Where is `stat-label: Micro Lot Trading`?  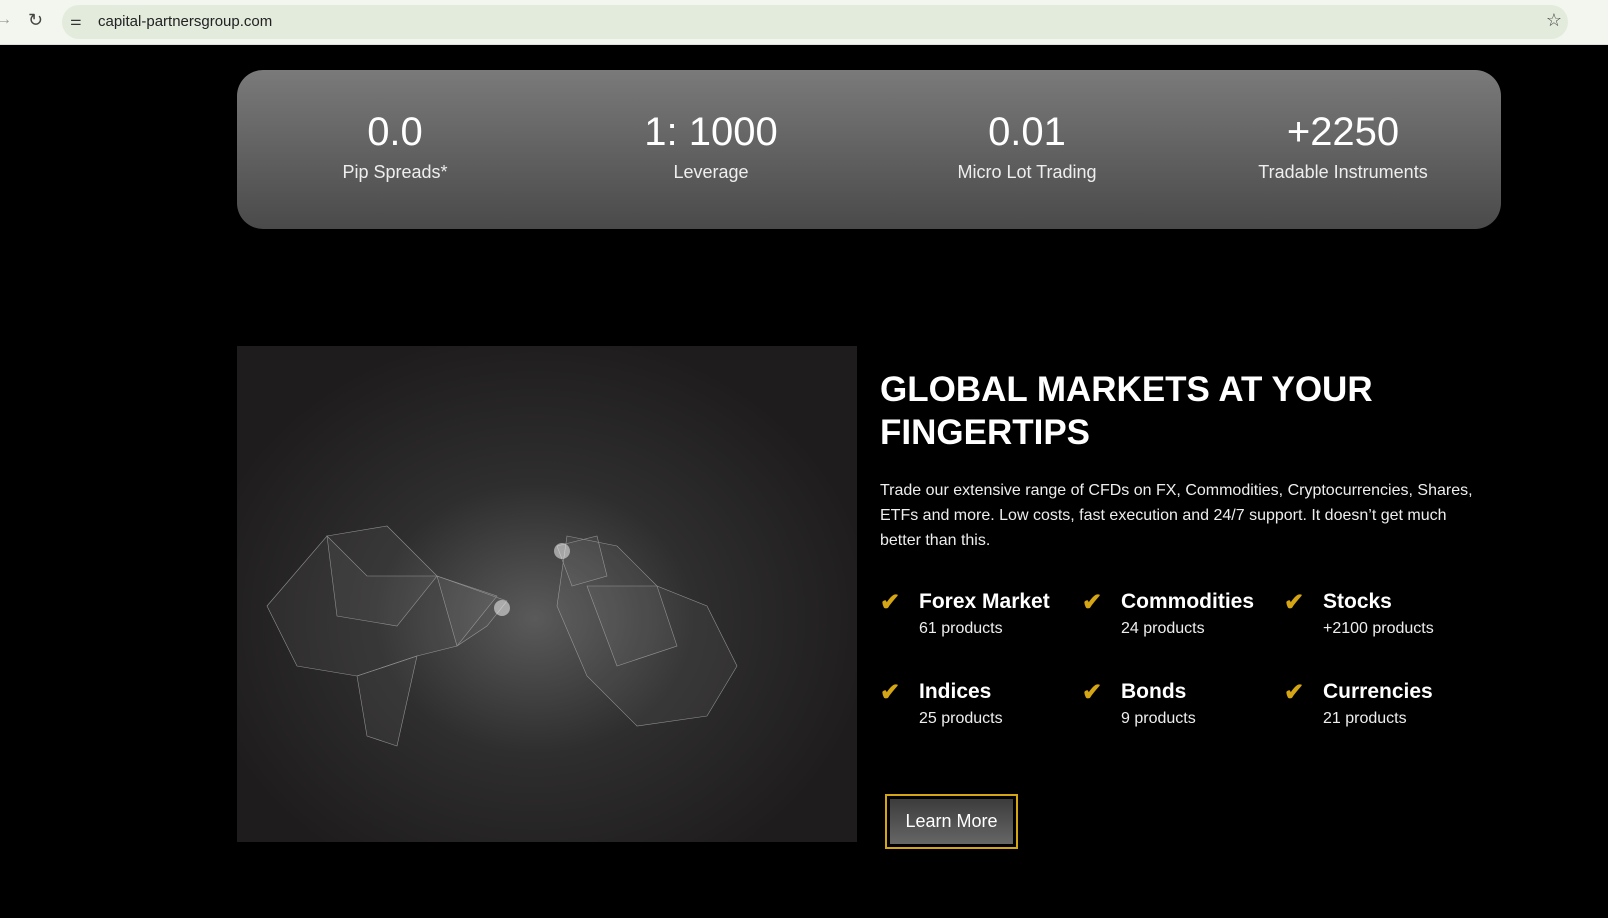
stat-label: Micro Lot Trading is located at coordinates (1027, 172).